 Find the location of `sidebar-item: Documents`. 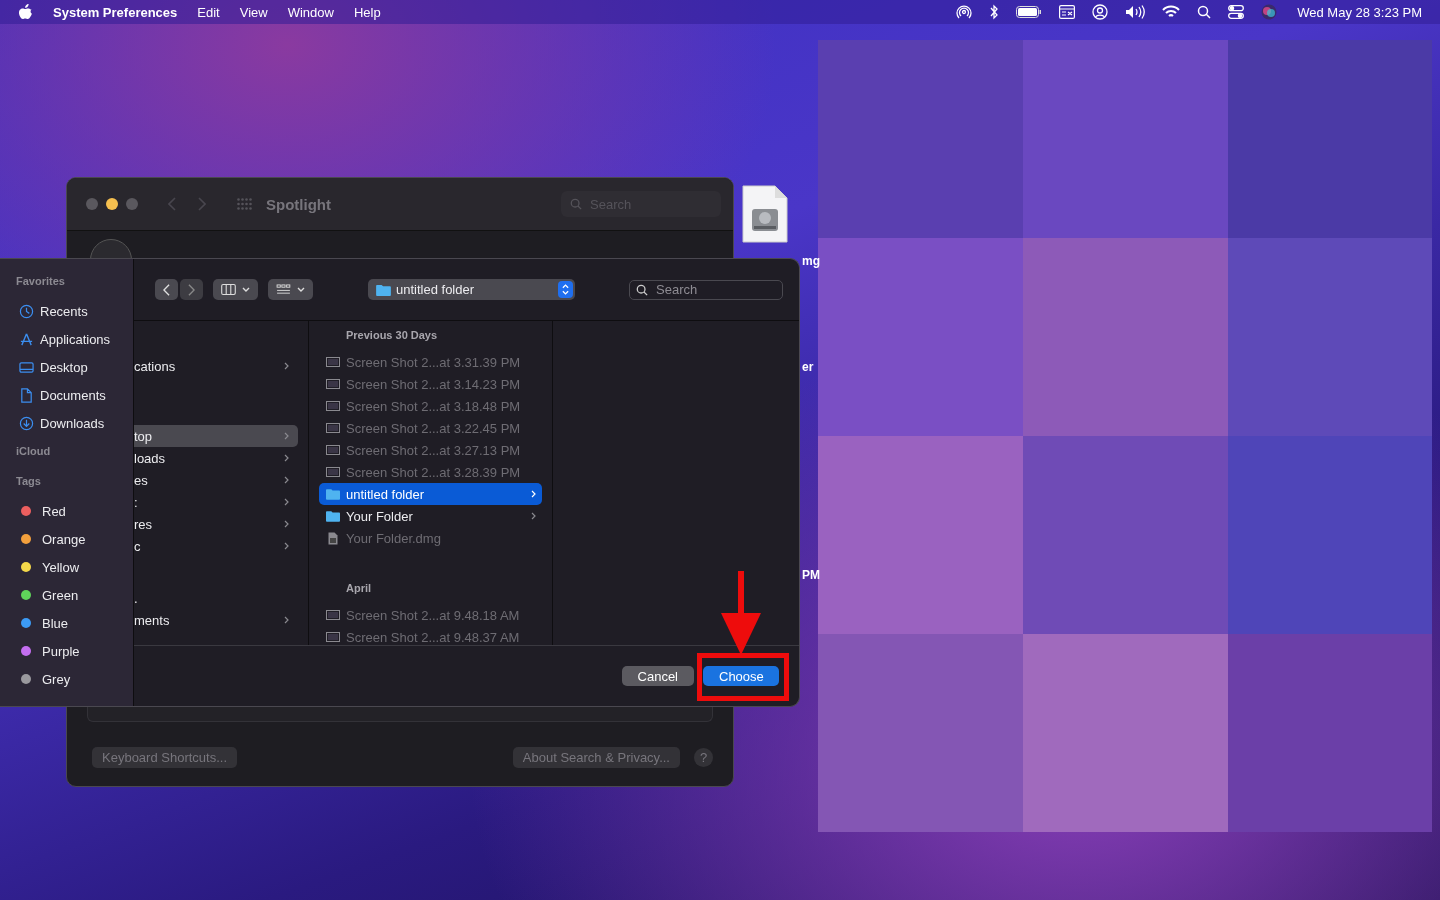

sidebar-item: Documents is located at coordinates (66, 395).